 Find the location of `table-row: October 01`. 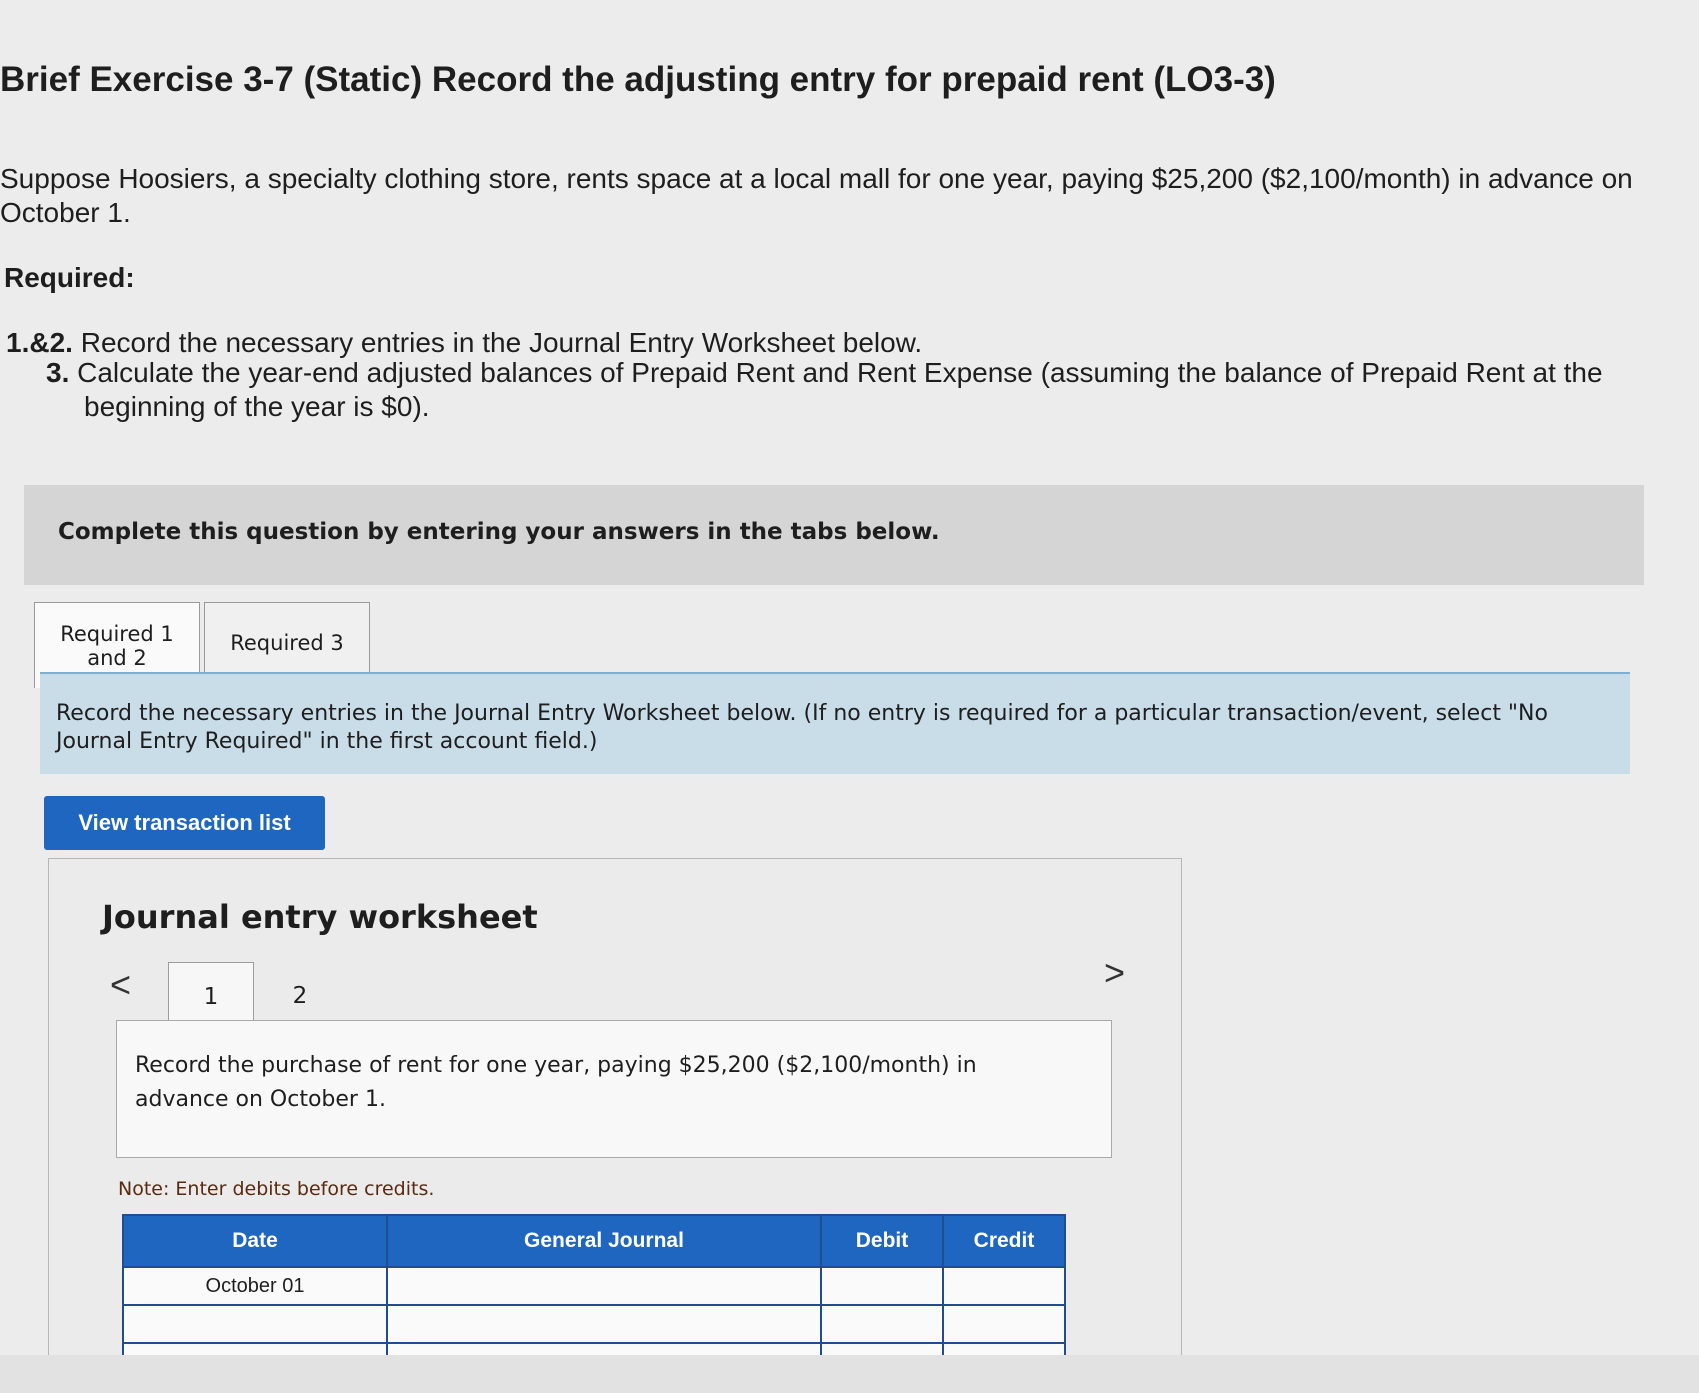

table-row: October 01 is located at coordinates (594, 1286).